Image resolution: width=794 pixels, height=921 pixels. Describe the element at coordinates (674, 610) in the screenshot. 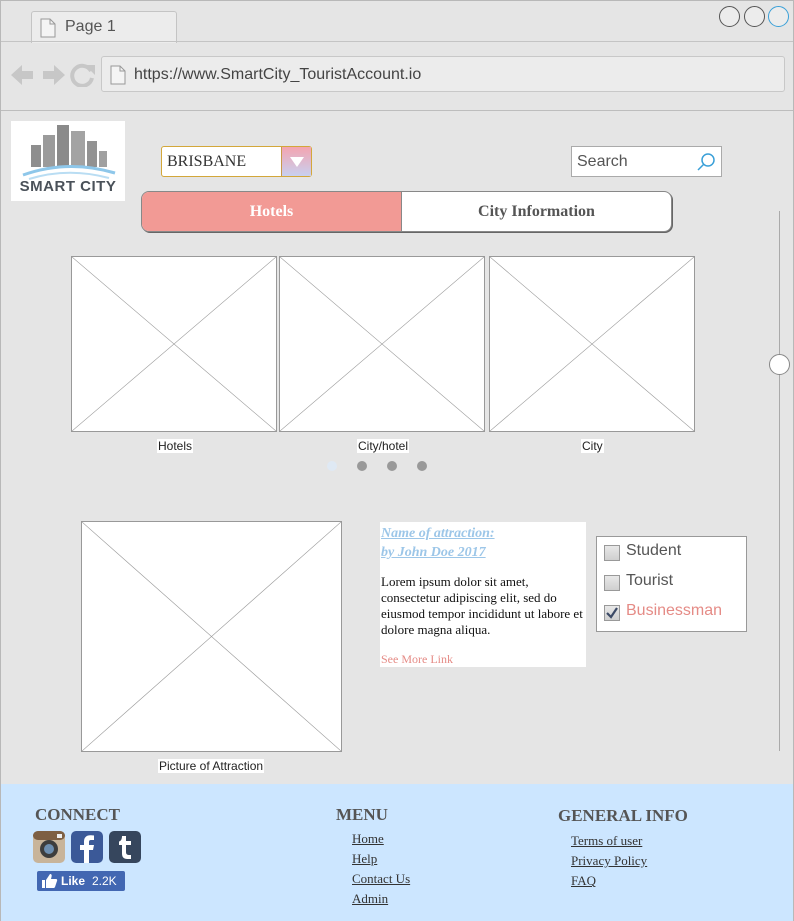

I see `checkbox-label: Businessman` at that location.